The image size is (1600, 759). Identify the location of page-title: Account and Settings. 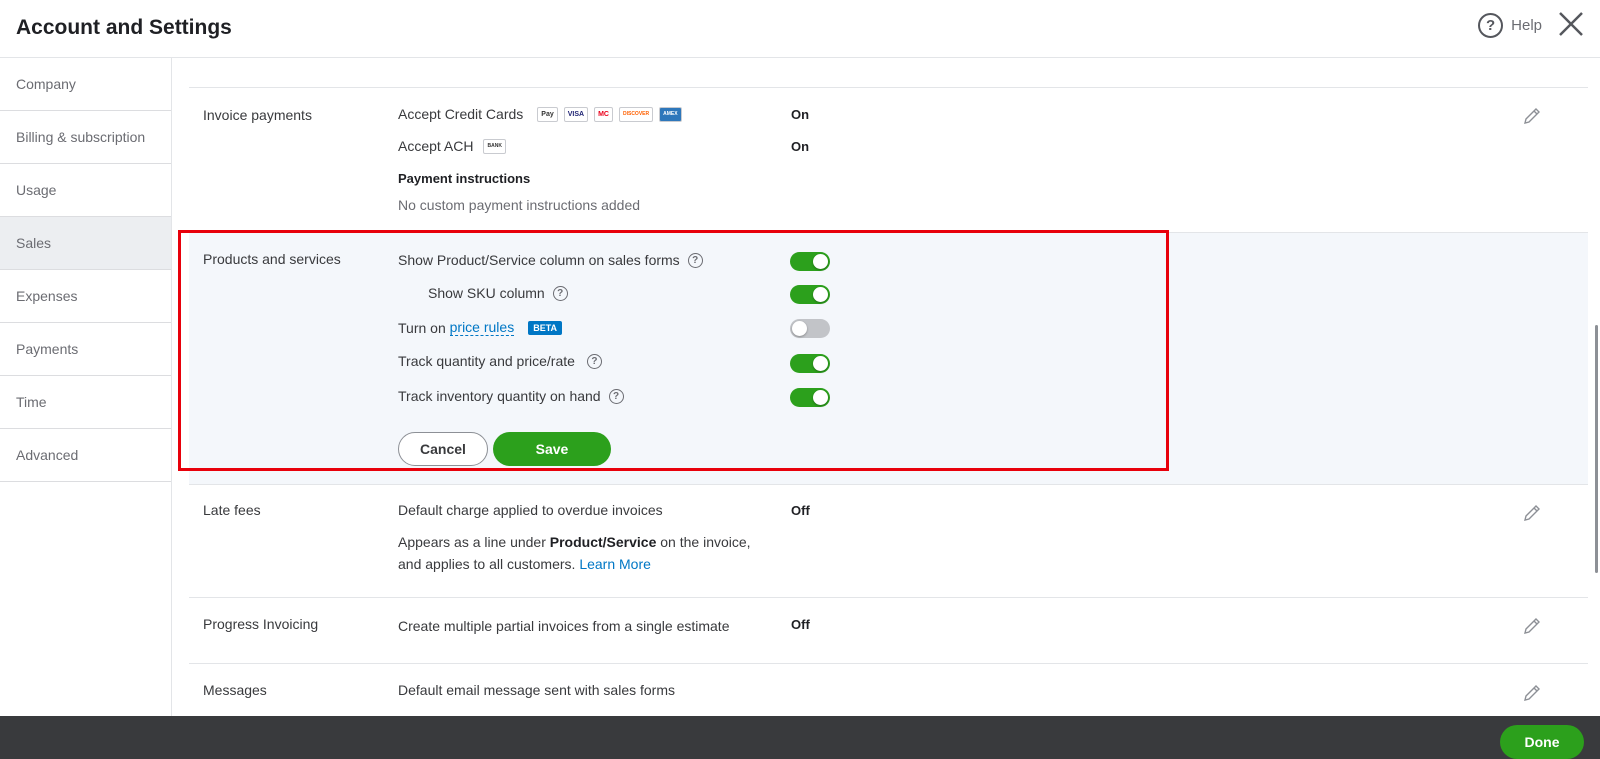
(124, 27).